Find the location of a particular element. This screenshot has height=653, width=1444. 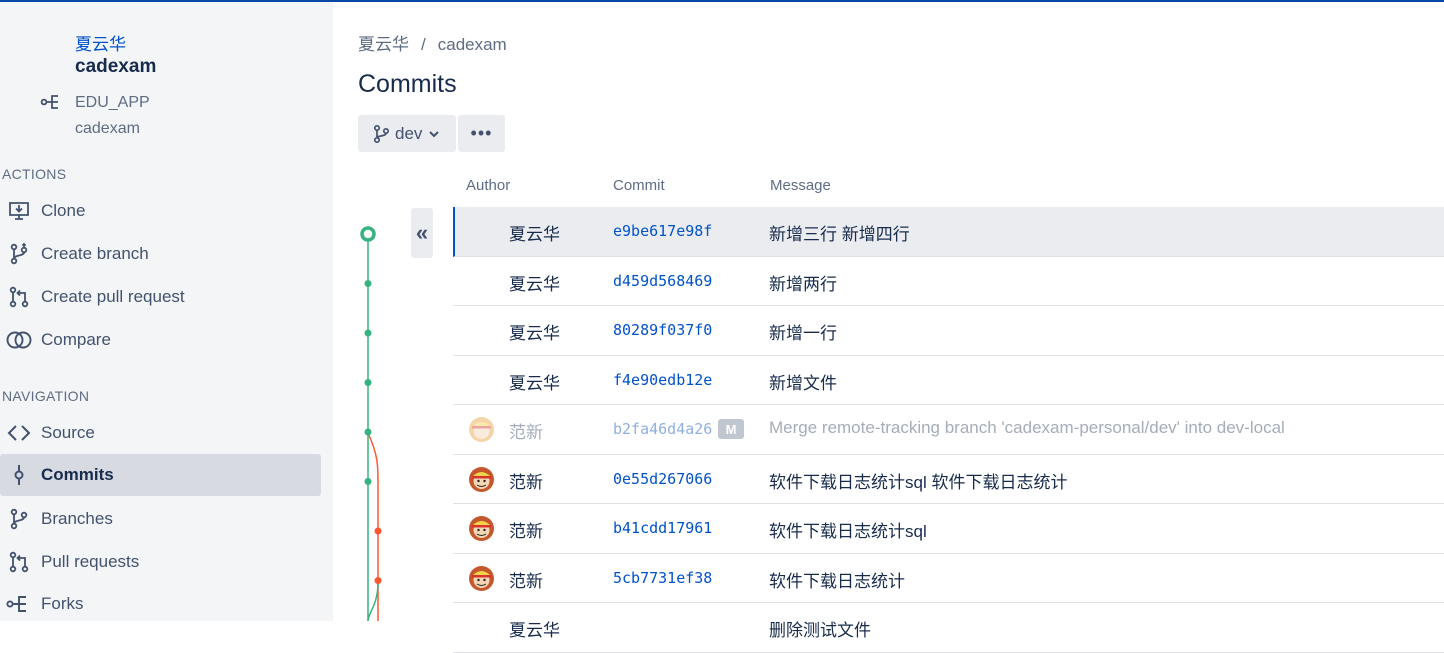

nav-forks: Forks is located at coordinates (160, 604).